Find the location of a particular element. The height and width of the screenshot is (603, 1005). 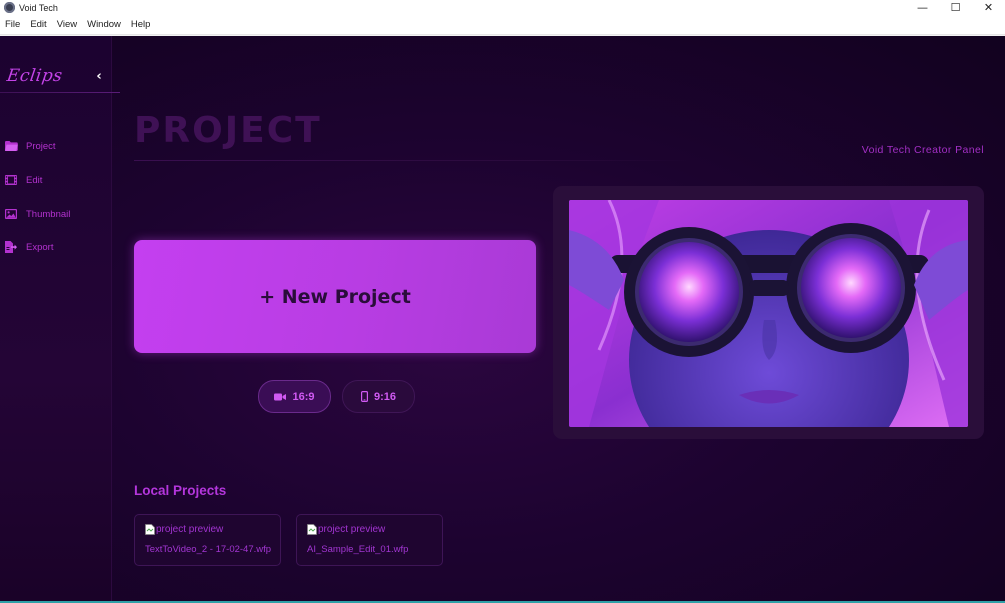

image-icon is located at coordinates (12, 214).